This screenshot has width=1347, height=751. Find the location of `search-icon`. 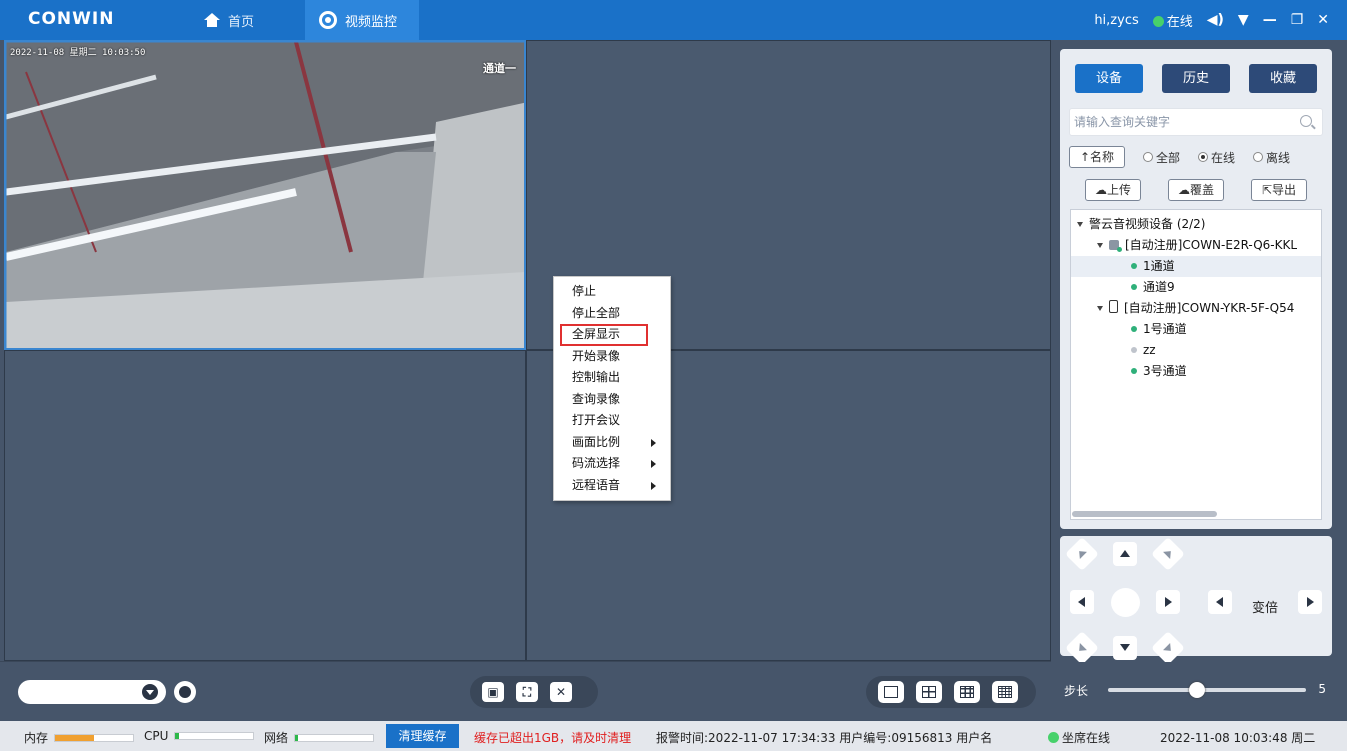

search-icon is located at coordinates (1306, 121).